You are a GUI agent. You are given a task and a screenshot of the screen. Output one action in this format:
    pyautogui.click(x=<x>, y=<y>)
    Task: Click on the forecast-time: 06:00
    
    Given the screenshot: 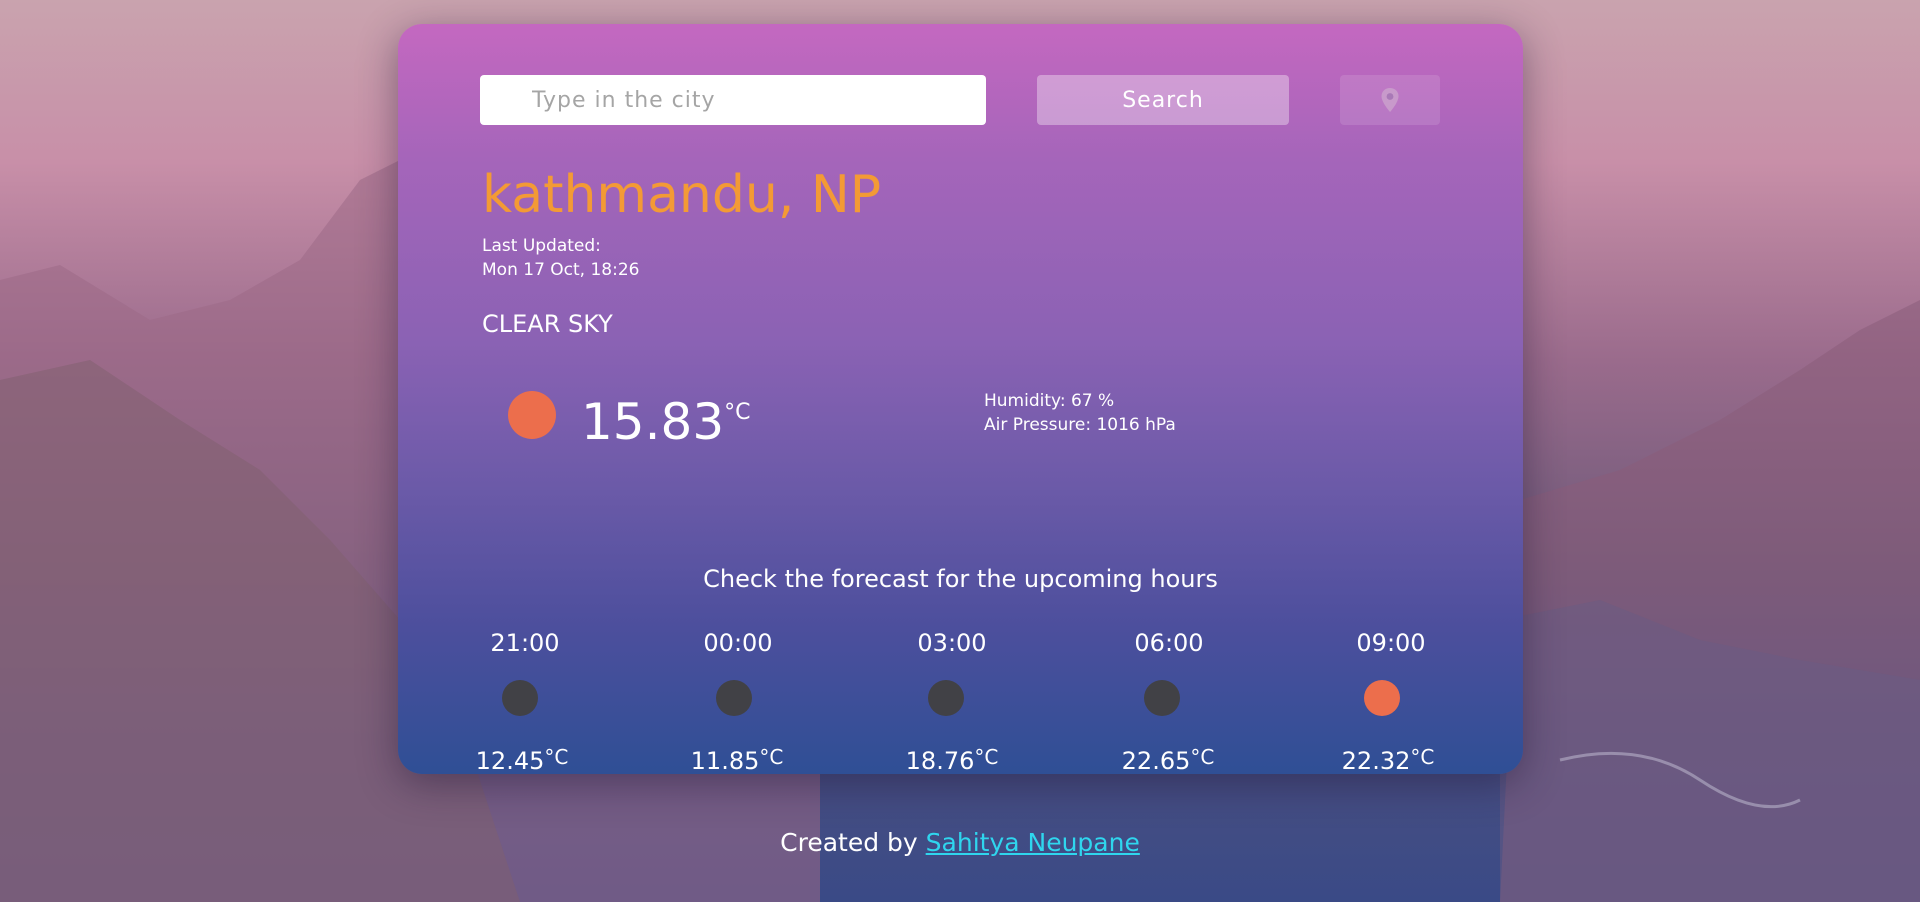 What is the action you would take?
    pyautogui.click(x=1169, y=643)
    